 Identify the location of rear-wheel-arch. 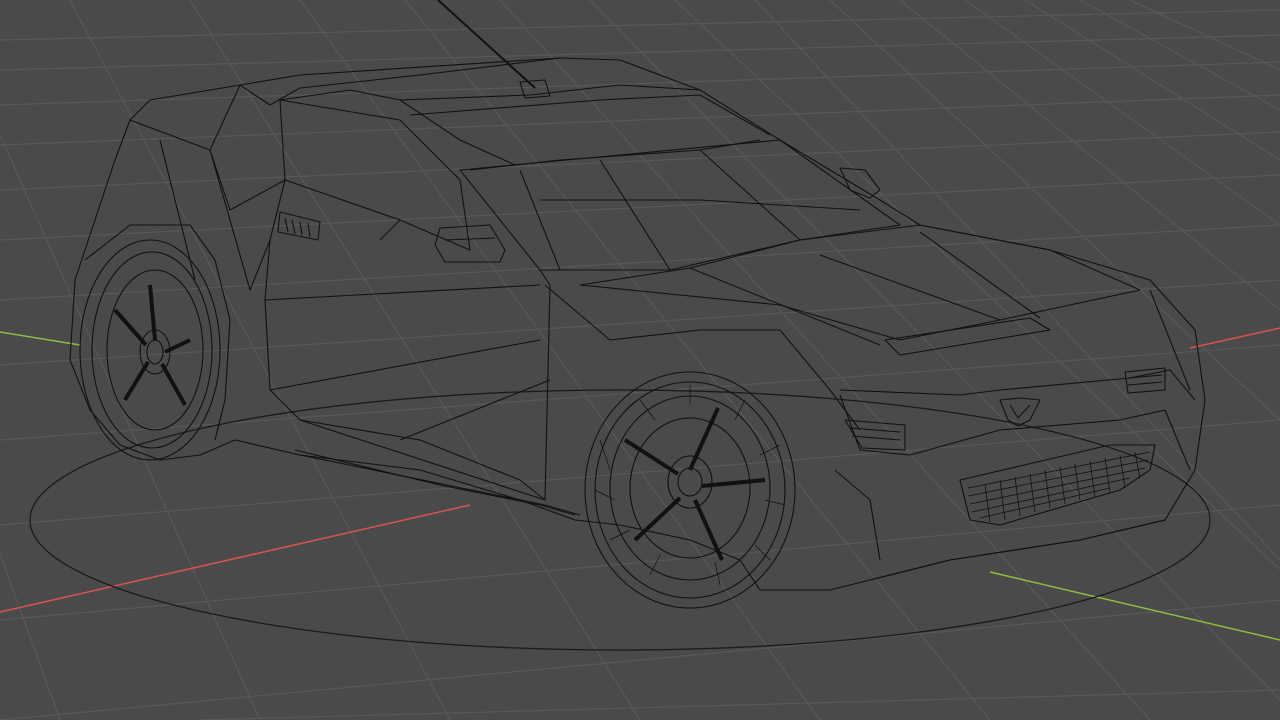
(157, 332).